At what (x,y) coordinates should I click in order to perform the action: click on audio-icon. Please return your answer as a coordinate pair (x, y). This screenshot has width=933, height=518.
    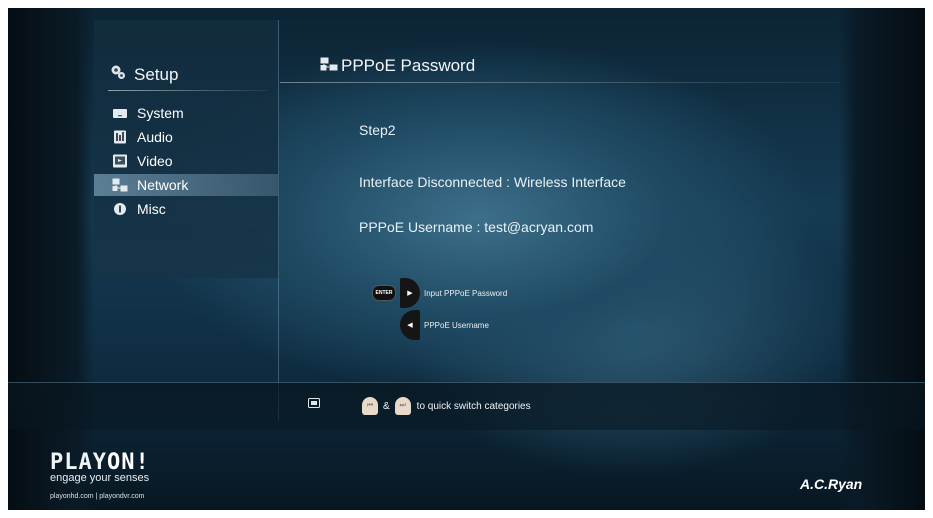
    Looking at the image, I should click on (120, 137).